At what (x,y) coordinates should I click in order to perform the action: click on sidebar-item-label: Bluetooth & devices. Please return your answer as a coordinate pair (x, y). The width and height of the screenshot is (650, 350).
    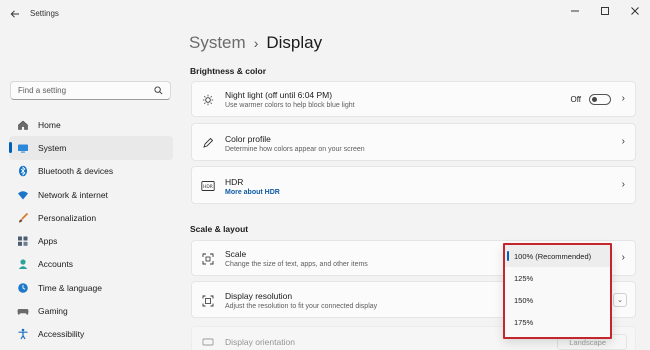
    Looking at the image, I should click on (76, 171).